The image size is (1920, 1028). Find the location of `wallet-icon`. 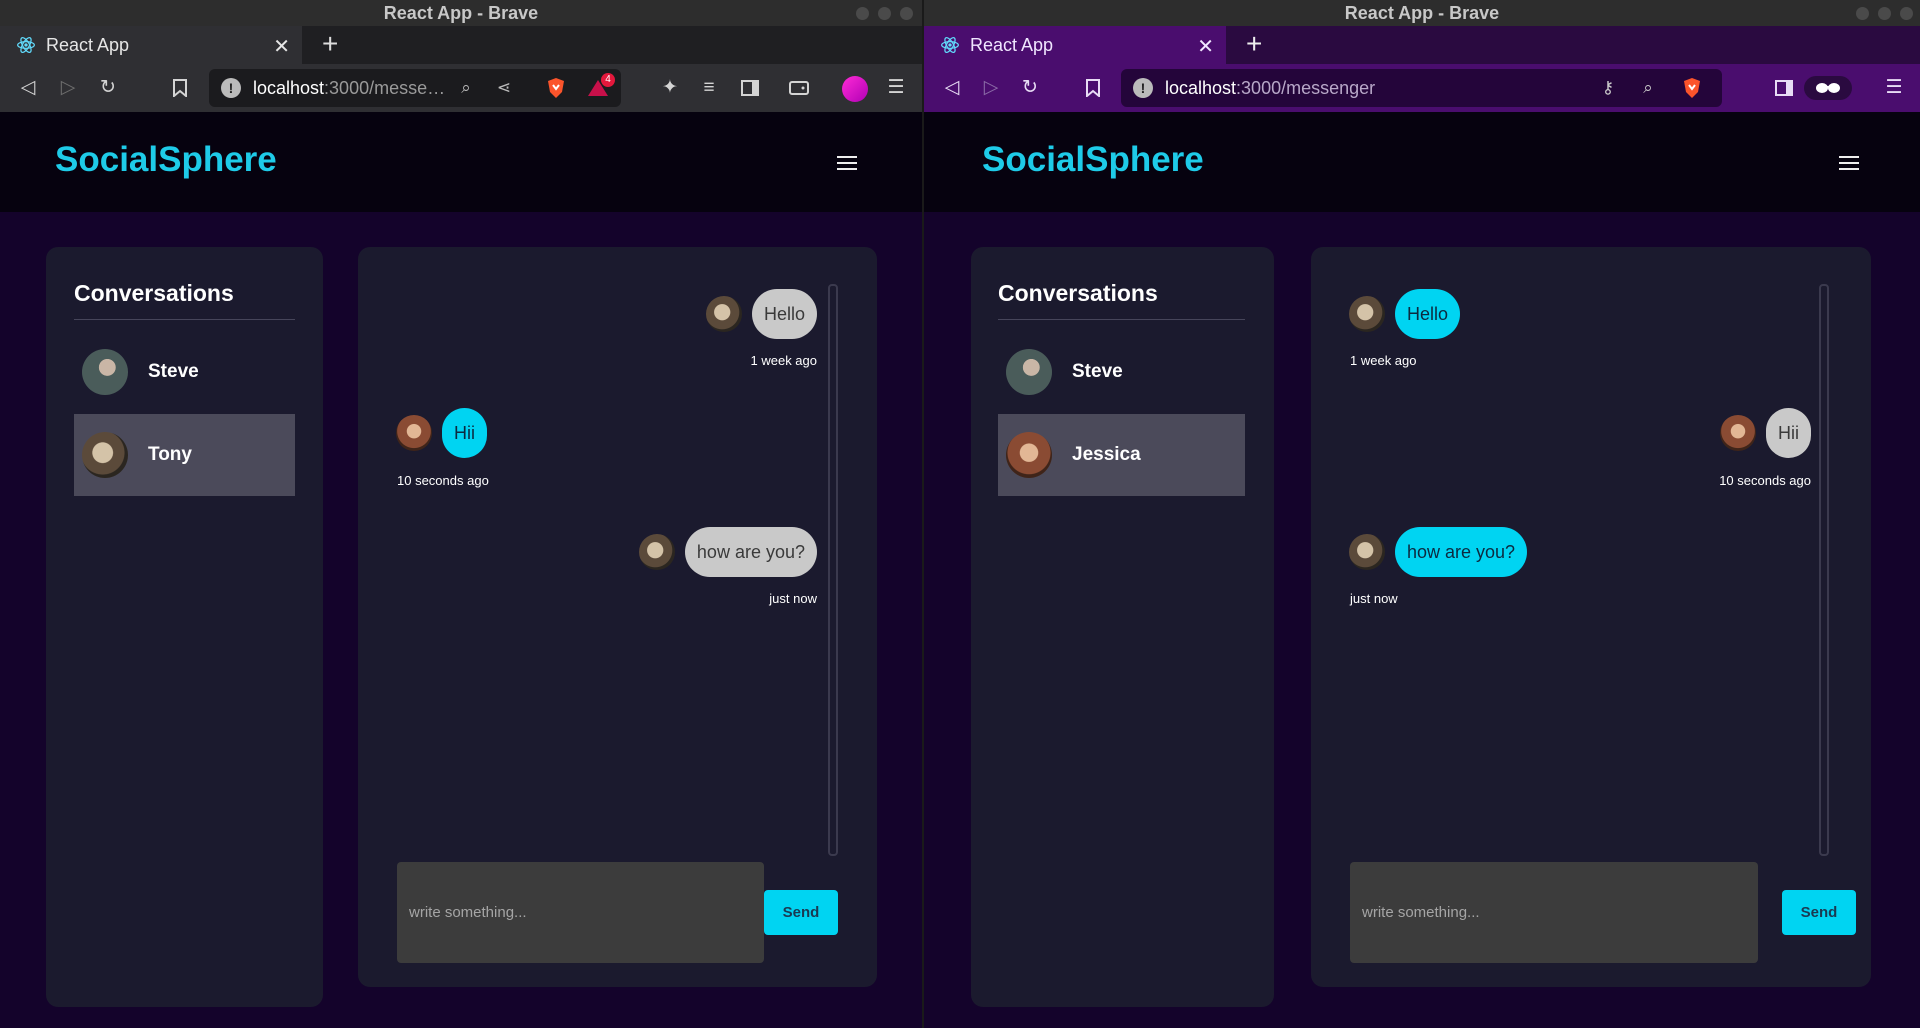

wallet-icon is located at coordinates (799, 88).